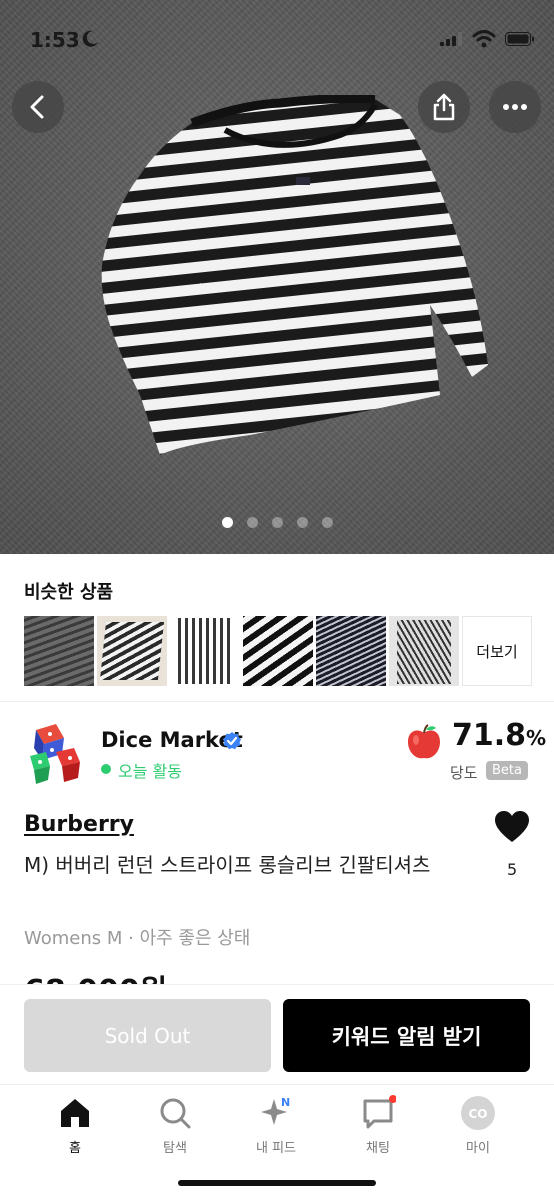 The height and width of the screenshot is (1200, 554). I want to click on tab-my: CO 마이, so click(478, 1125).